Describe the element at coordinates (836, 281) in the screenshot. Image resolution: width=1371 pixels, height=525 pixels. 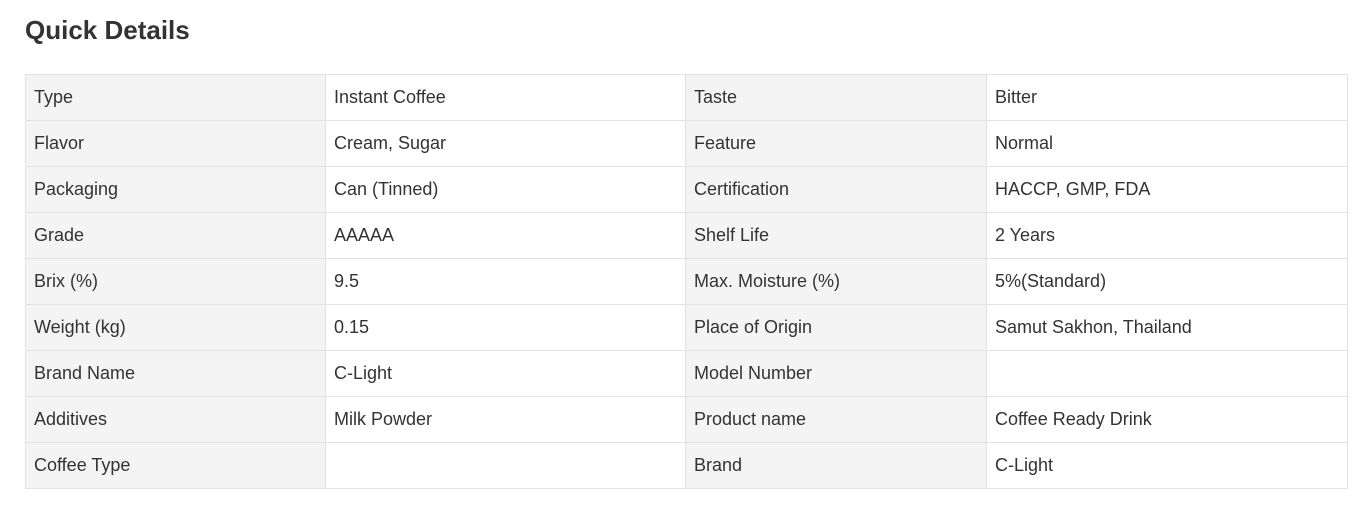
I see `attribute-label: Max. Moisture (%)` at that location.